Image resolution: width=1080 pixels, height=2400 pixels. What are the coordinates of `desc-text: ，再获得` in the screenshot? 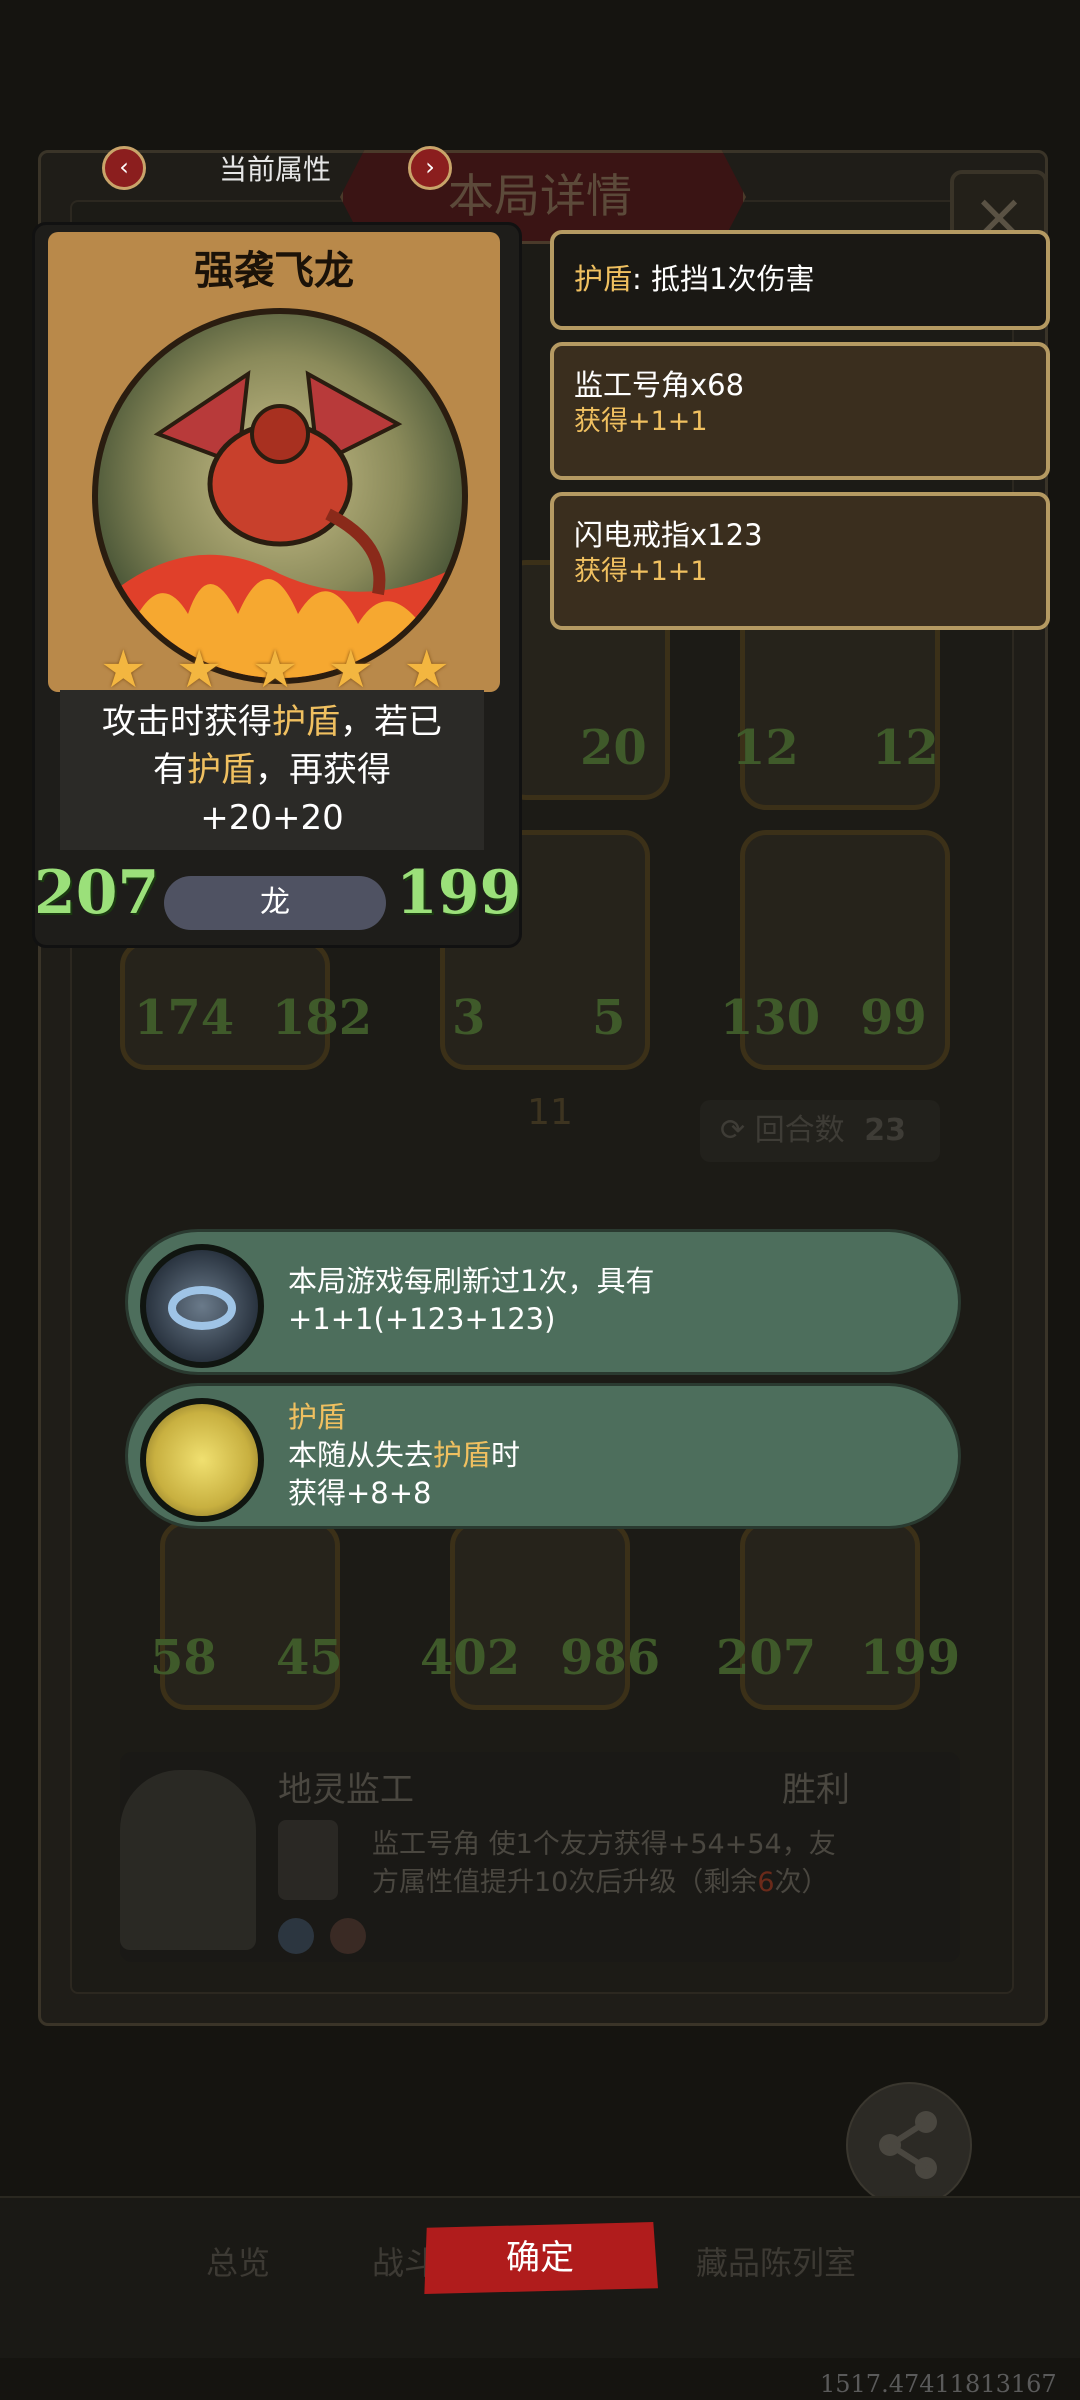 It's located at (323, 770).